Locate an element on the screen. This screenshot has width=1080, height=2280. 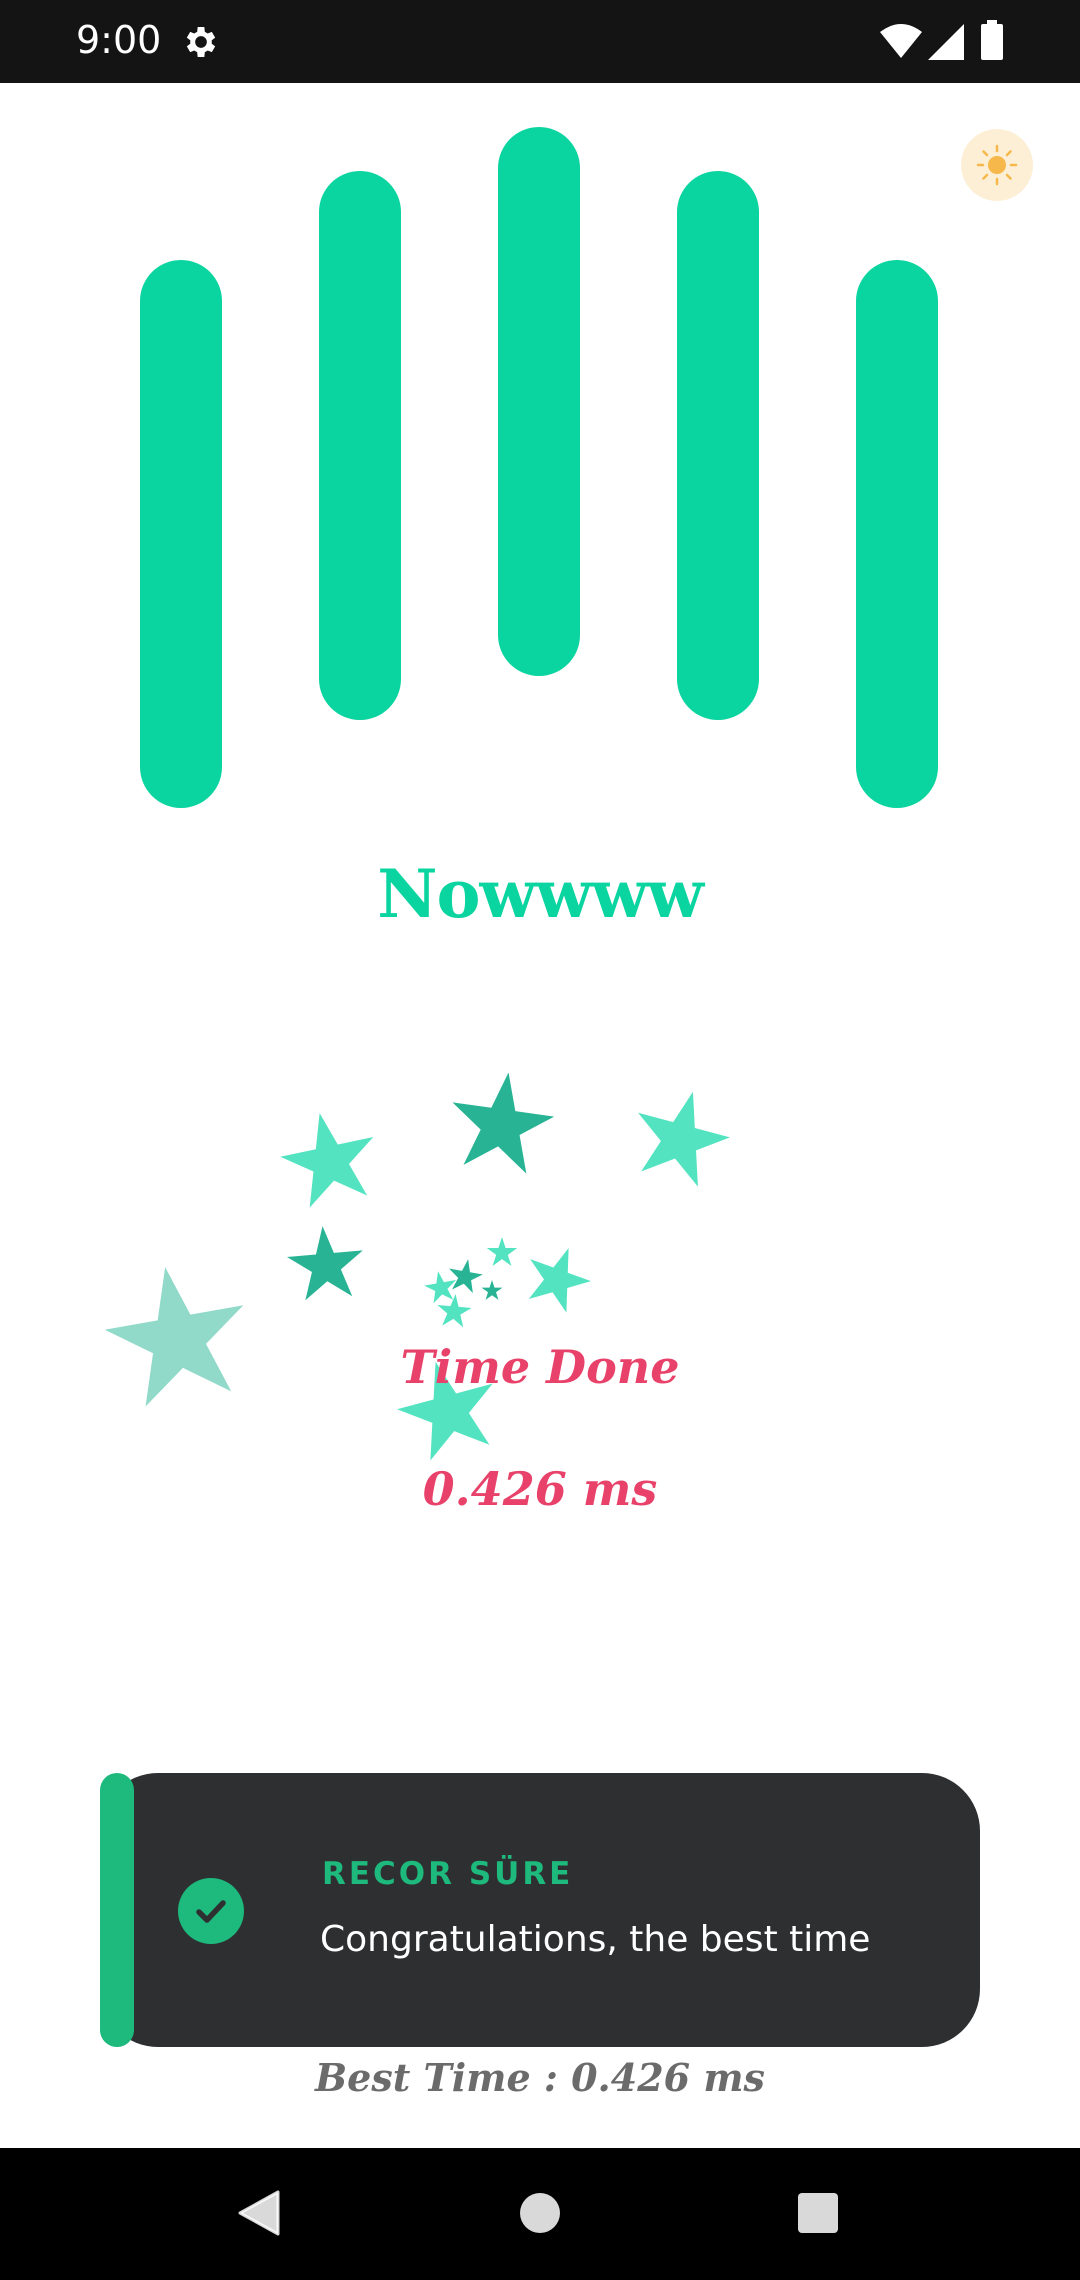
navigation-bar is located at coordinates (540, 2214).